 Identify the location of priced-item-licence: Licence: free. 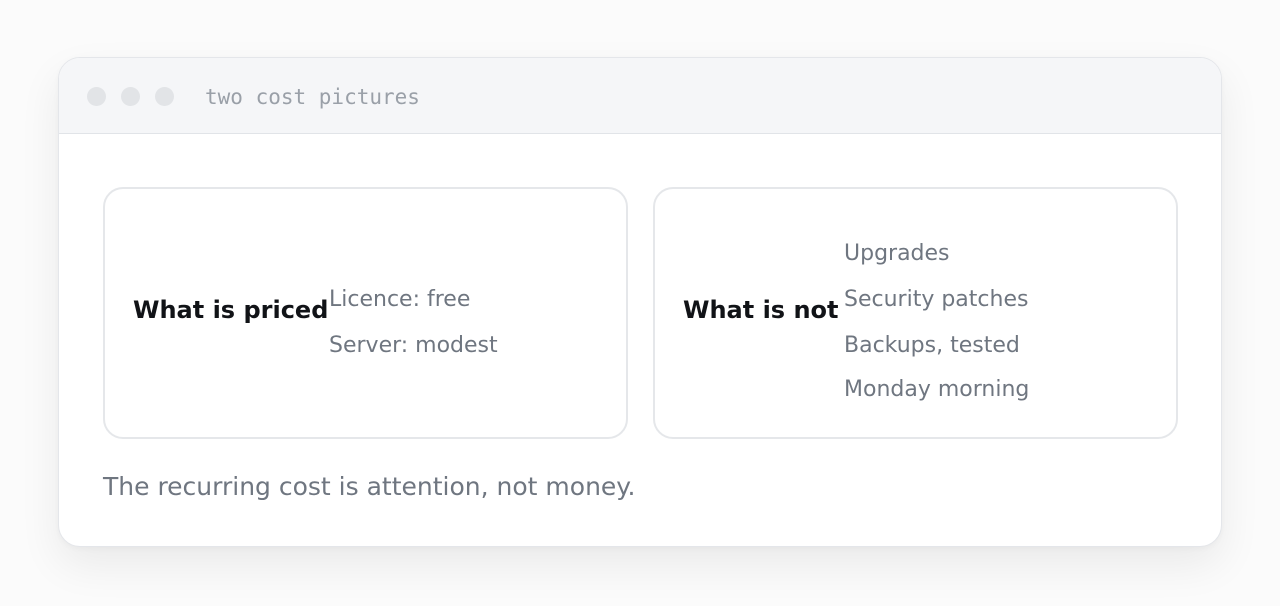
(400, 299).